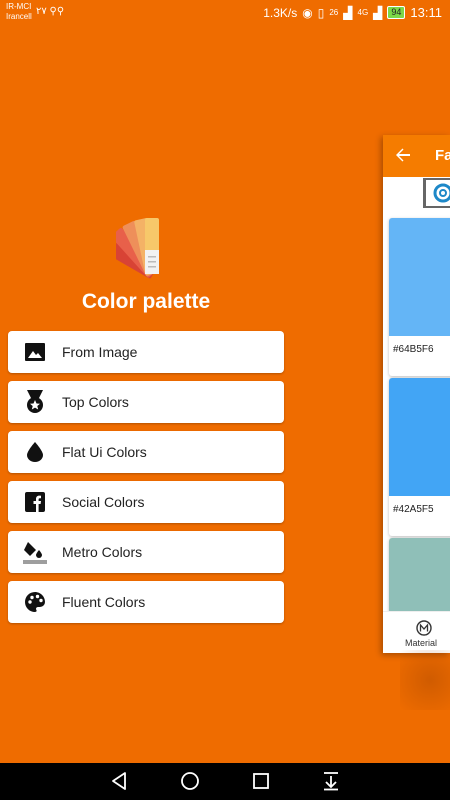 The height and width of the screenshot is (800, 450). I want to click on back-arrow-icon, so click(403, 157).